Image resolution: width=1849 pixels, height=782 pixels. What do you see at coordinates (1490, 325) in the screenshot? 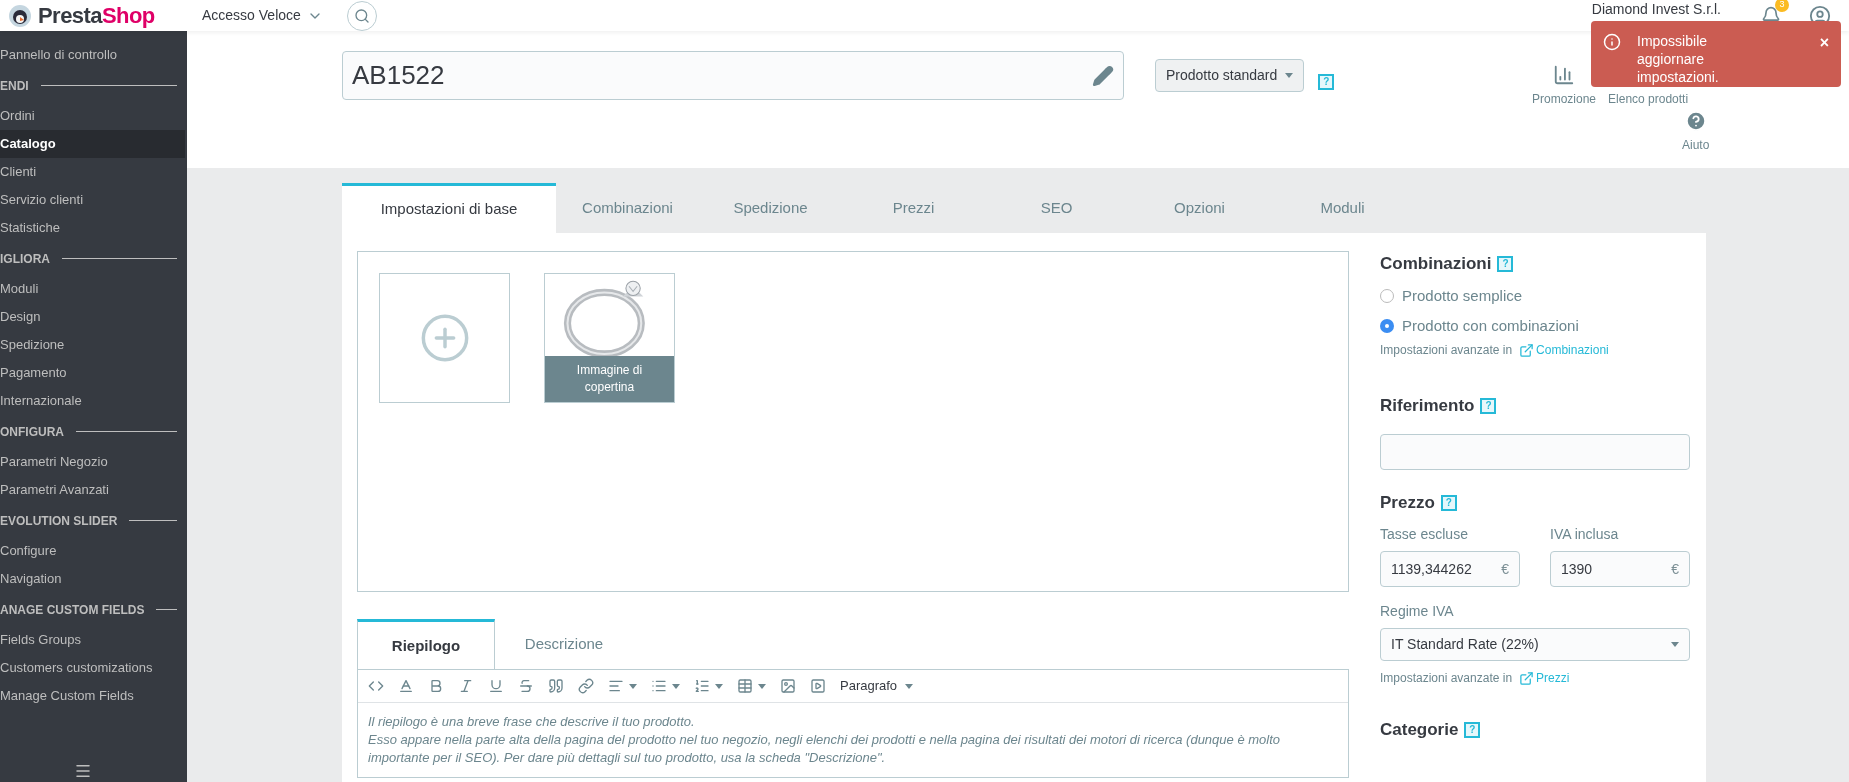
I see `radio-label: Prodotto con combinazioni` at bounding box center [1490, 325].